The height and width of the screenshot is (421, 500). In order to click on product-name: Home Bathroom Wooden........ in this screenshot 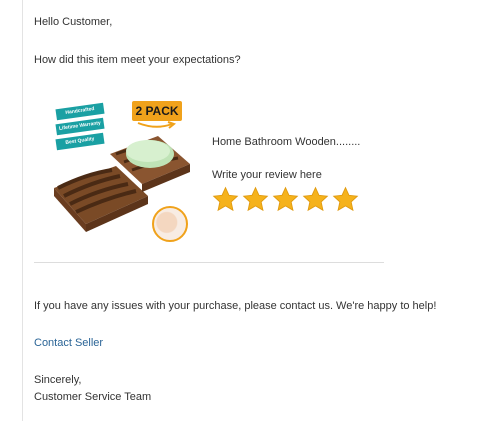, I will do `click(286, 142)`.